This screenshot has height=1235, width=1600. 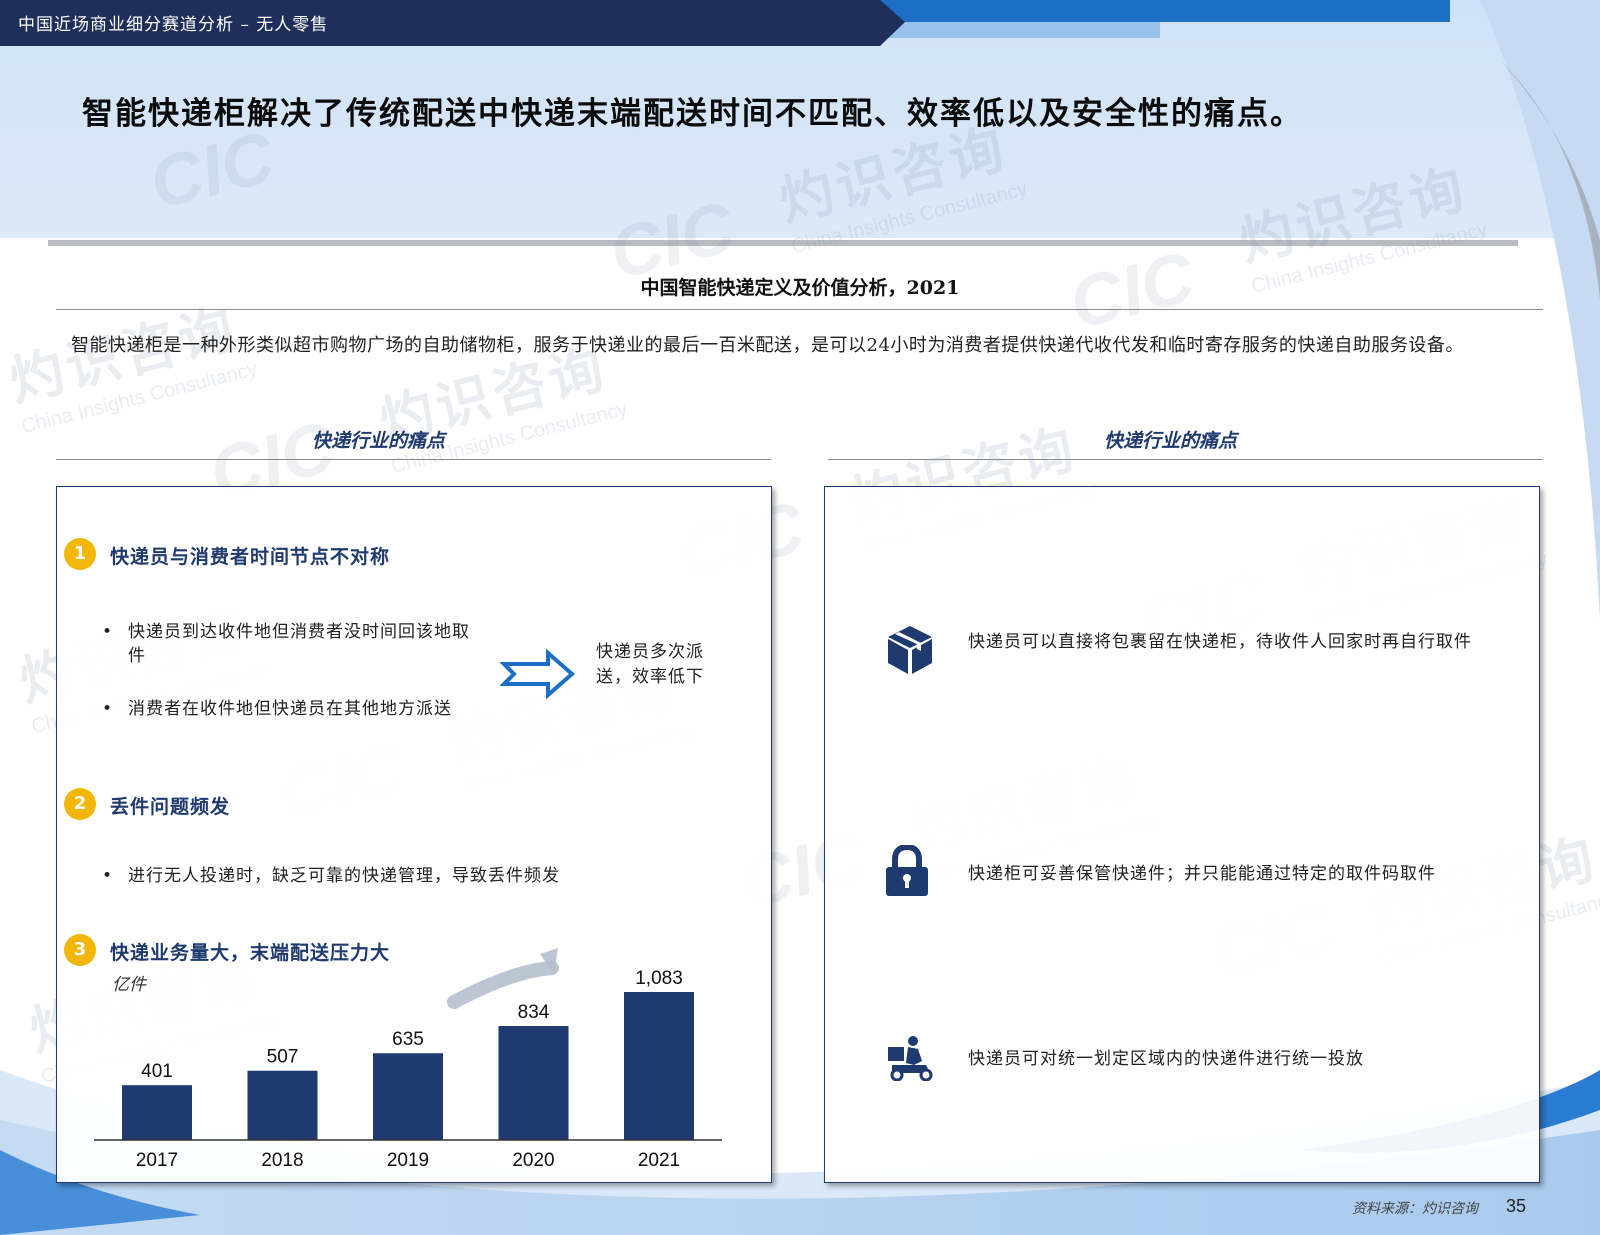 I want to click on section-title: 中国近场商业细分赛道分析 – 无人零售, so click(x=173, y=25).